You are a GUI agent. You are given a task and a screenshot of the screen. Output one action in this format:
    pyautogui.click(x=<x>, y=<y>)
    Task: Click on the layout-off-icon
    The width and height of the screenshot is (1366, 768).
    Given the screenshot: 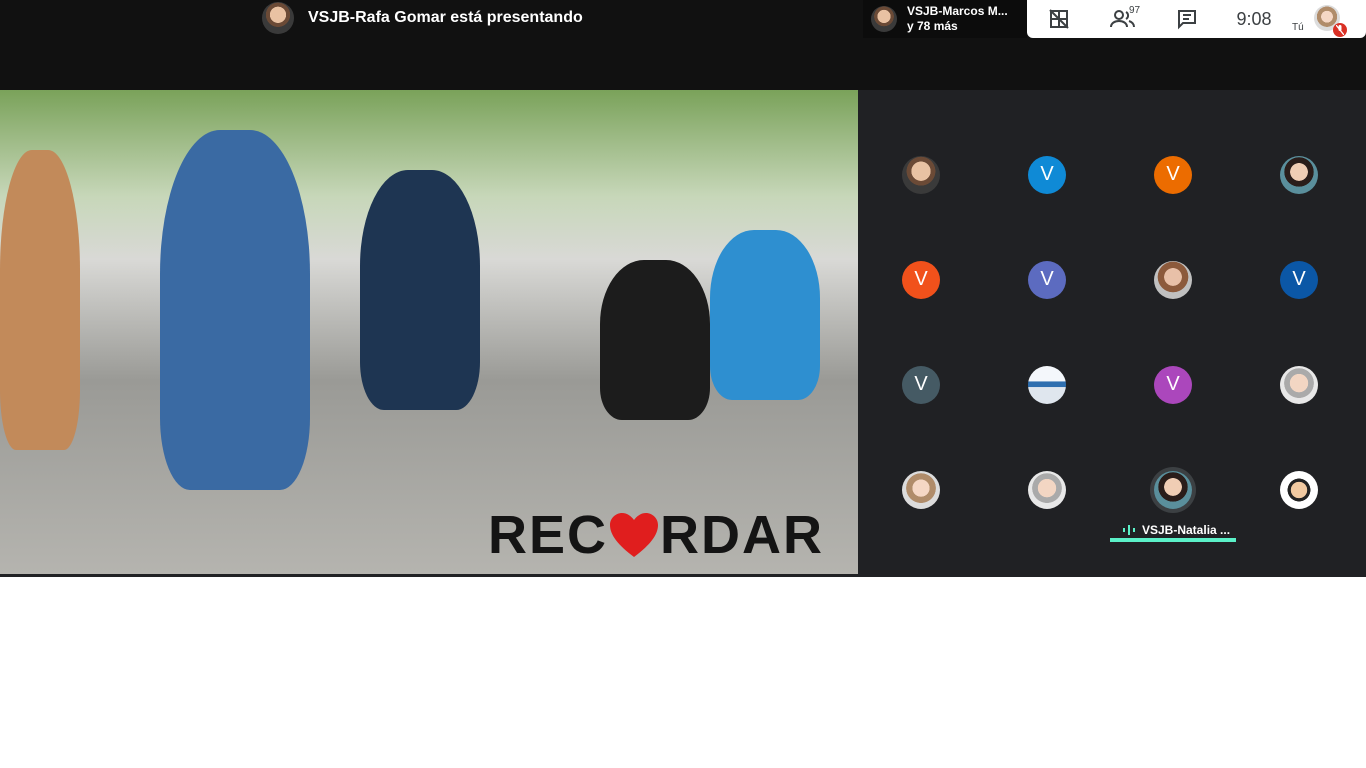 What is the action you would take?
    pyautogui.click(x=1059, y=19)
    